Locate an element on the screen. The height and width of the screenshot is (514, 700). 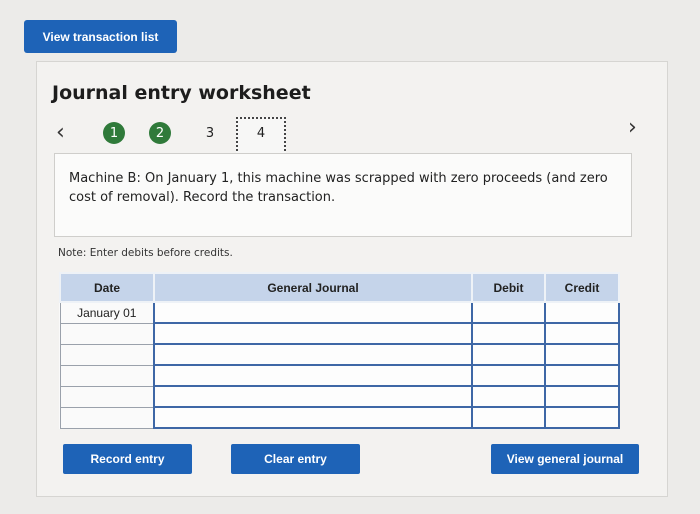
step-2-button: 2 is located at coordinates (160, 133).